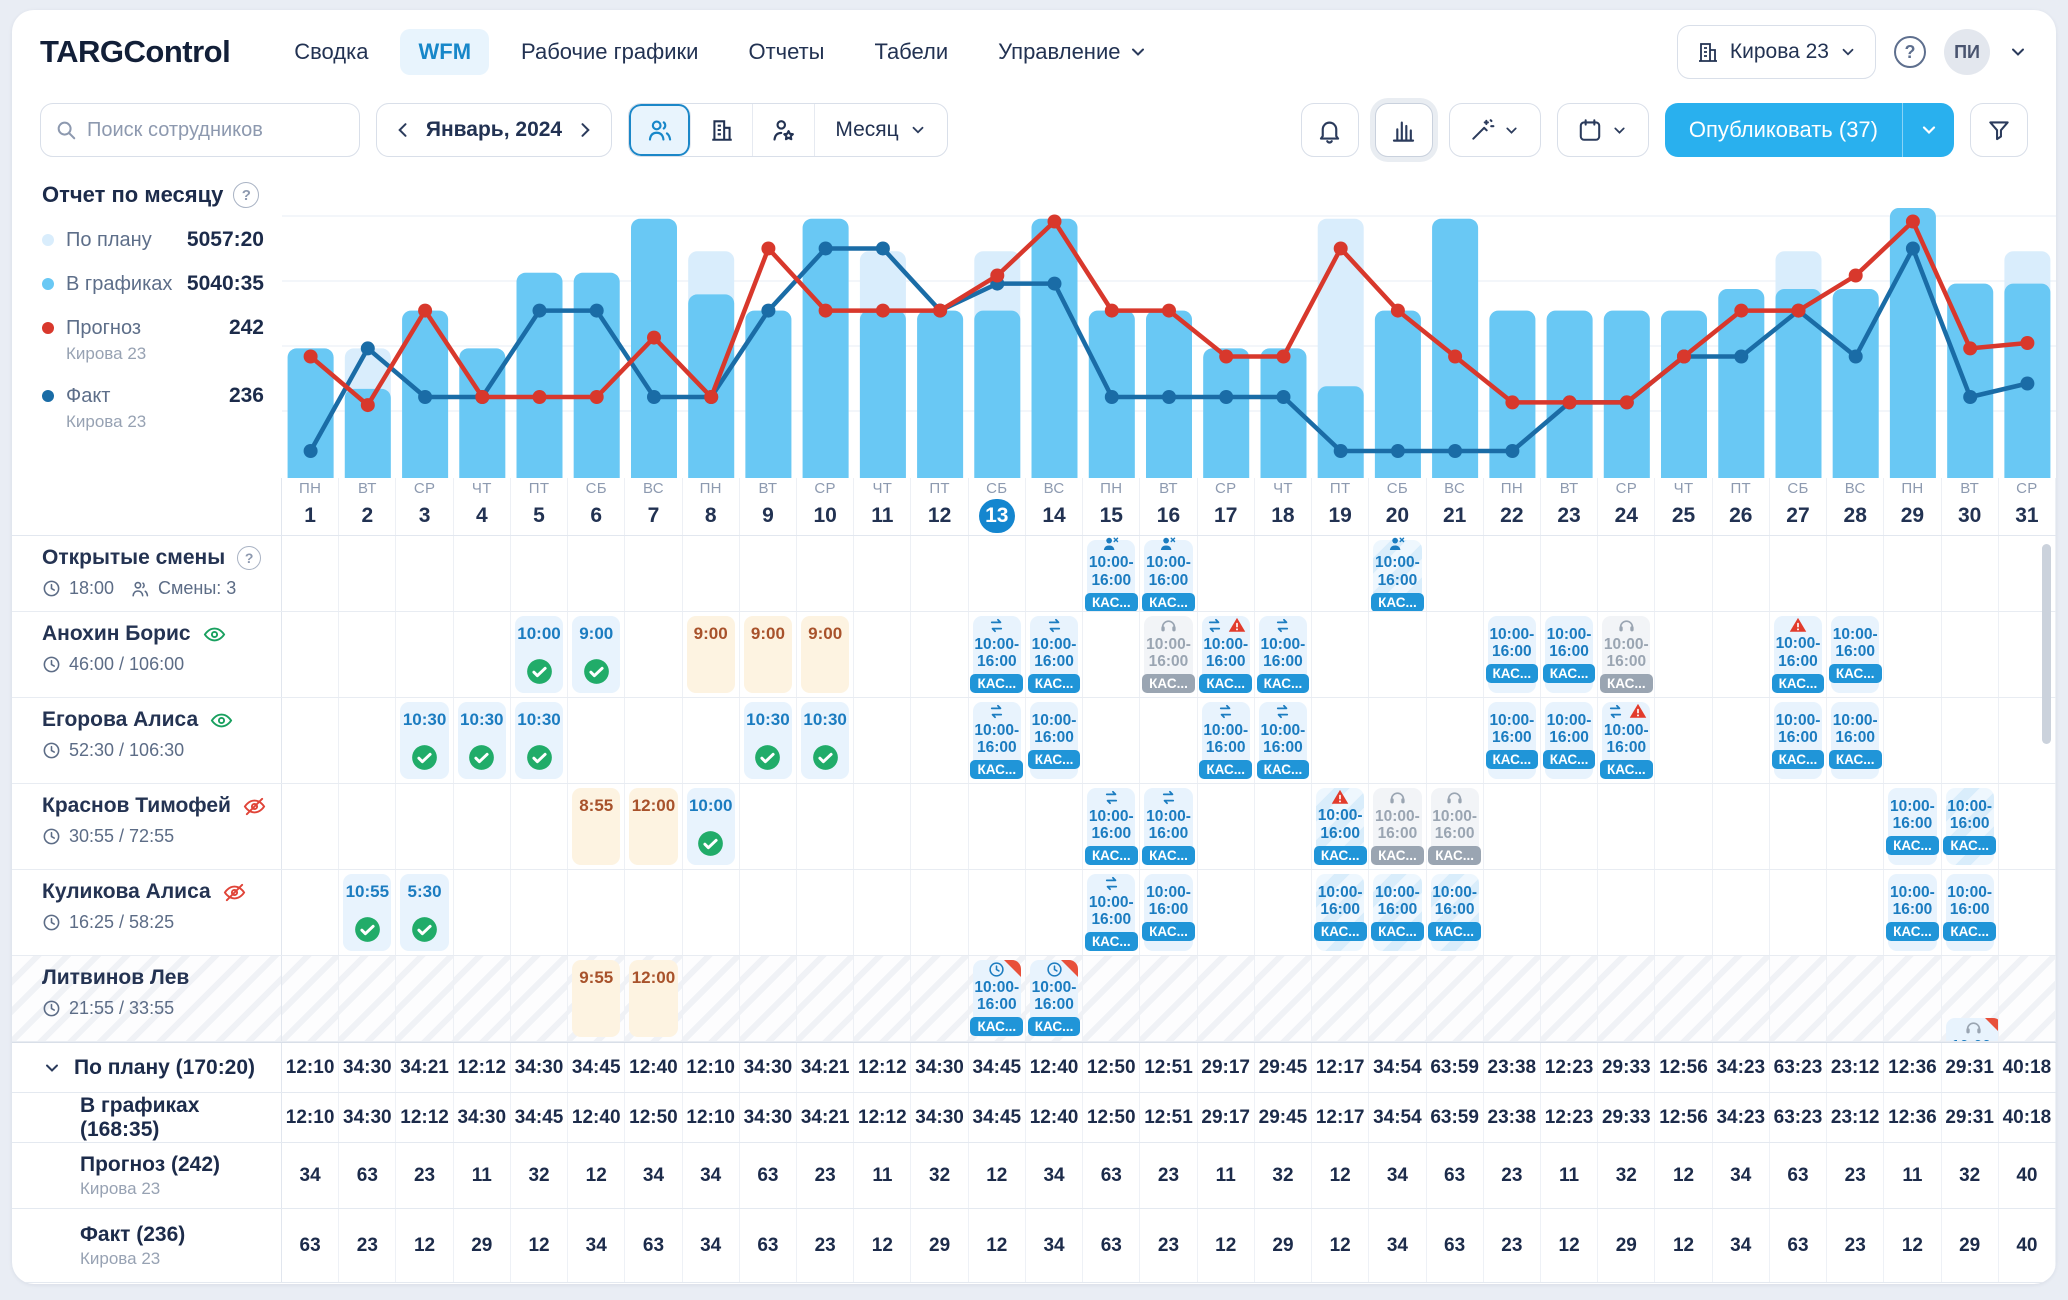 The image size is (2068, 1300). What do you see at coordinates (769, 506) in the screenshot?
I see `day-header-9: ВТ 9` at bounding box center [769, 506].